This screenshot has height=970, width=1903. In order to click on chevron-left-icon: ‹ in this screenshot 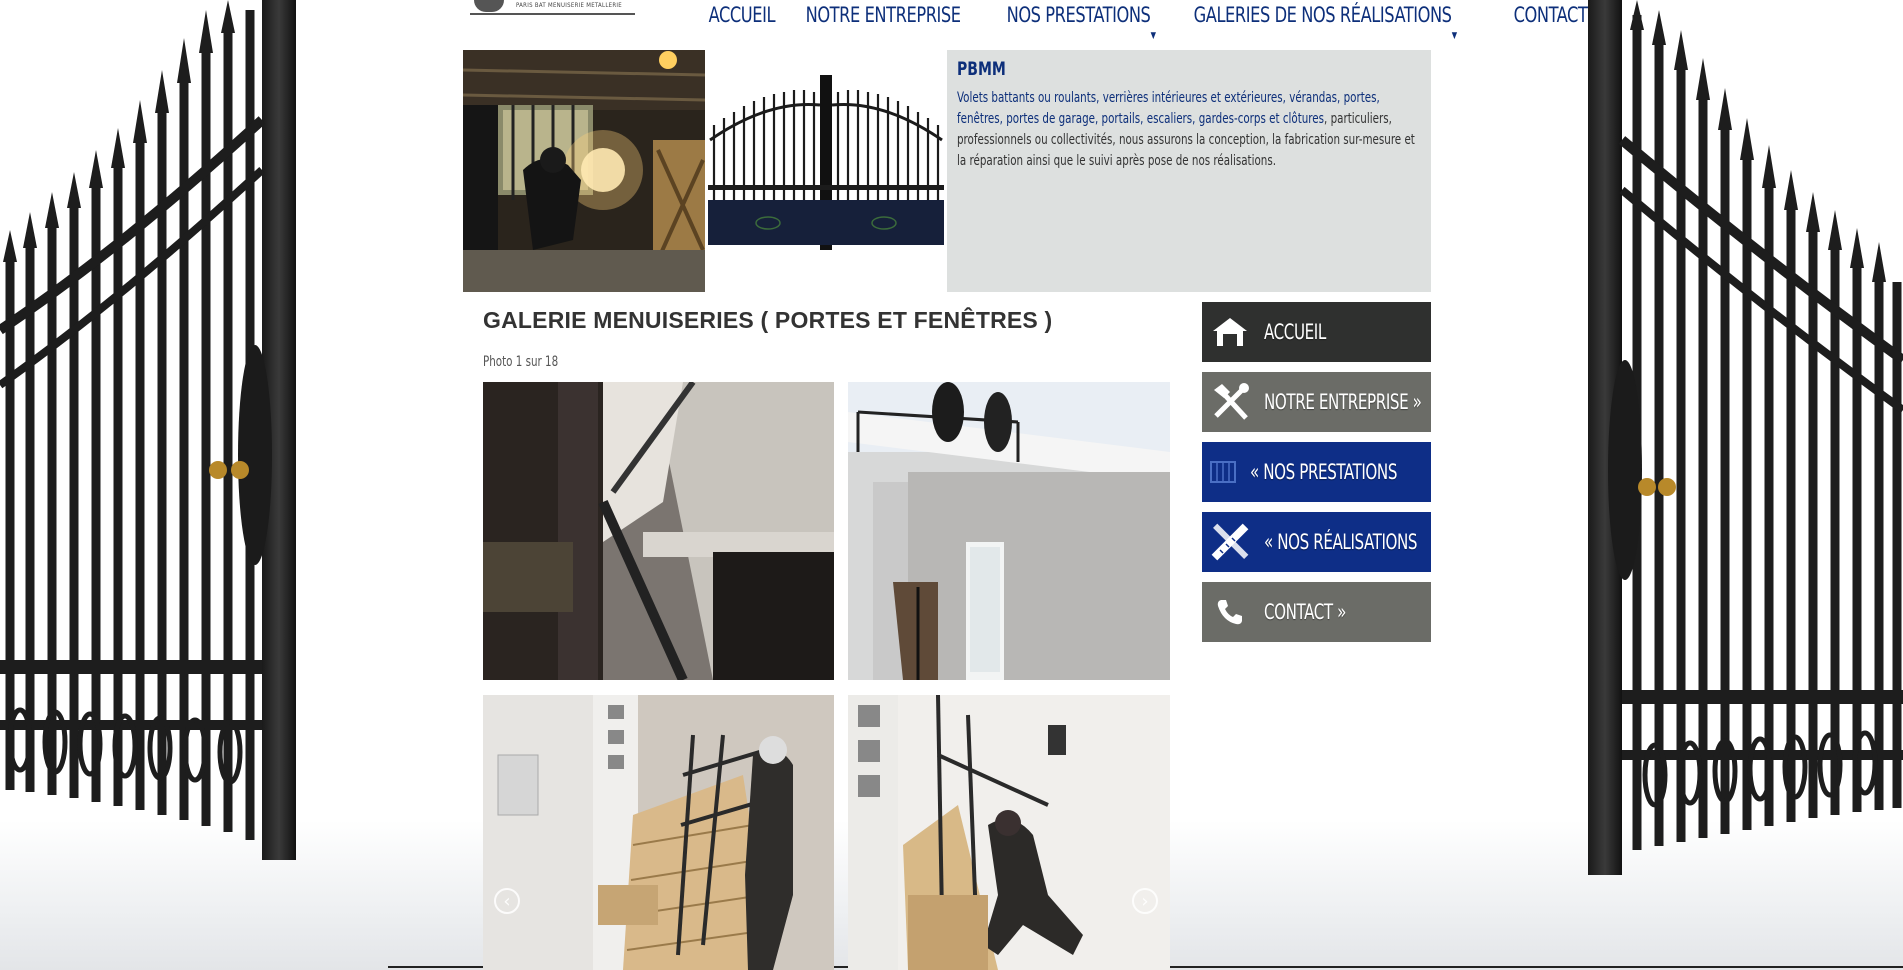, I will do `click(507, 901)`.